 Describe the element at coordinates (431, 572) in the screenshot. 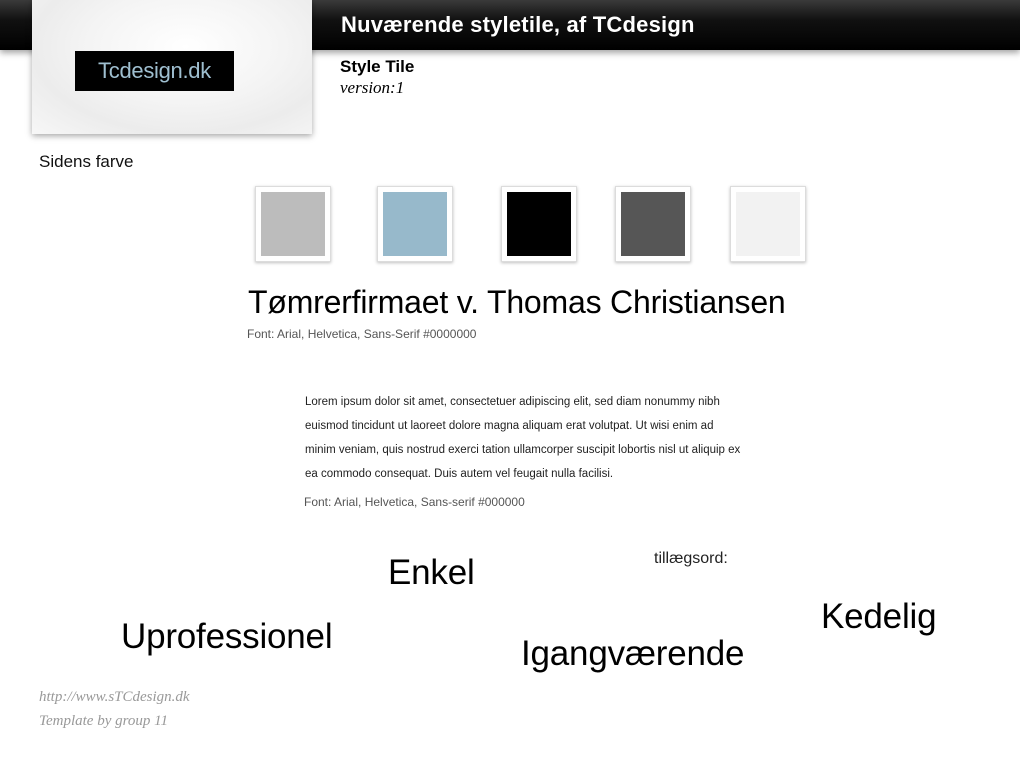

I see `adjective-enkel: Enkel` at that location.